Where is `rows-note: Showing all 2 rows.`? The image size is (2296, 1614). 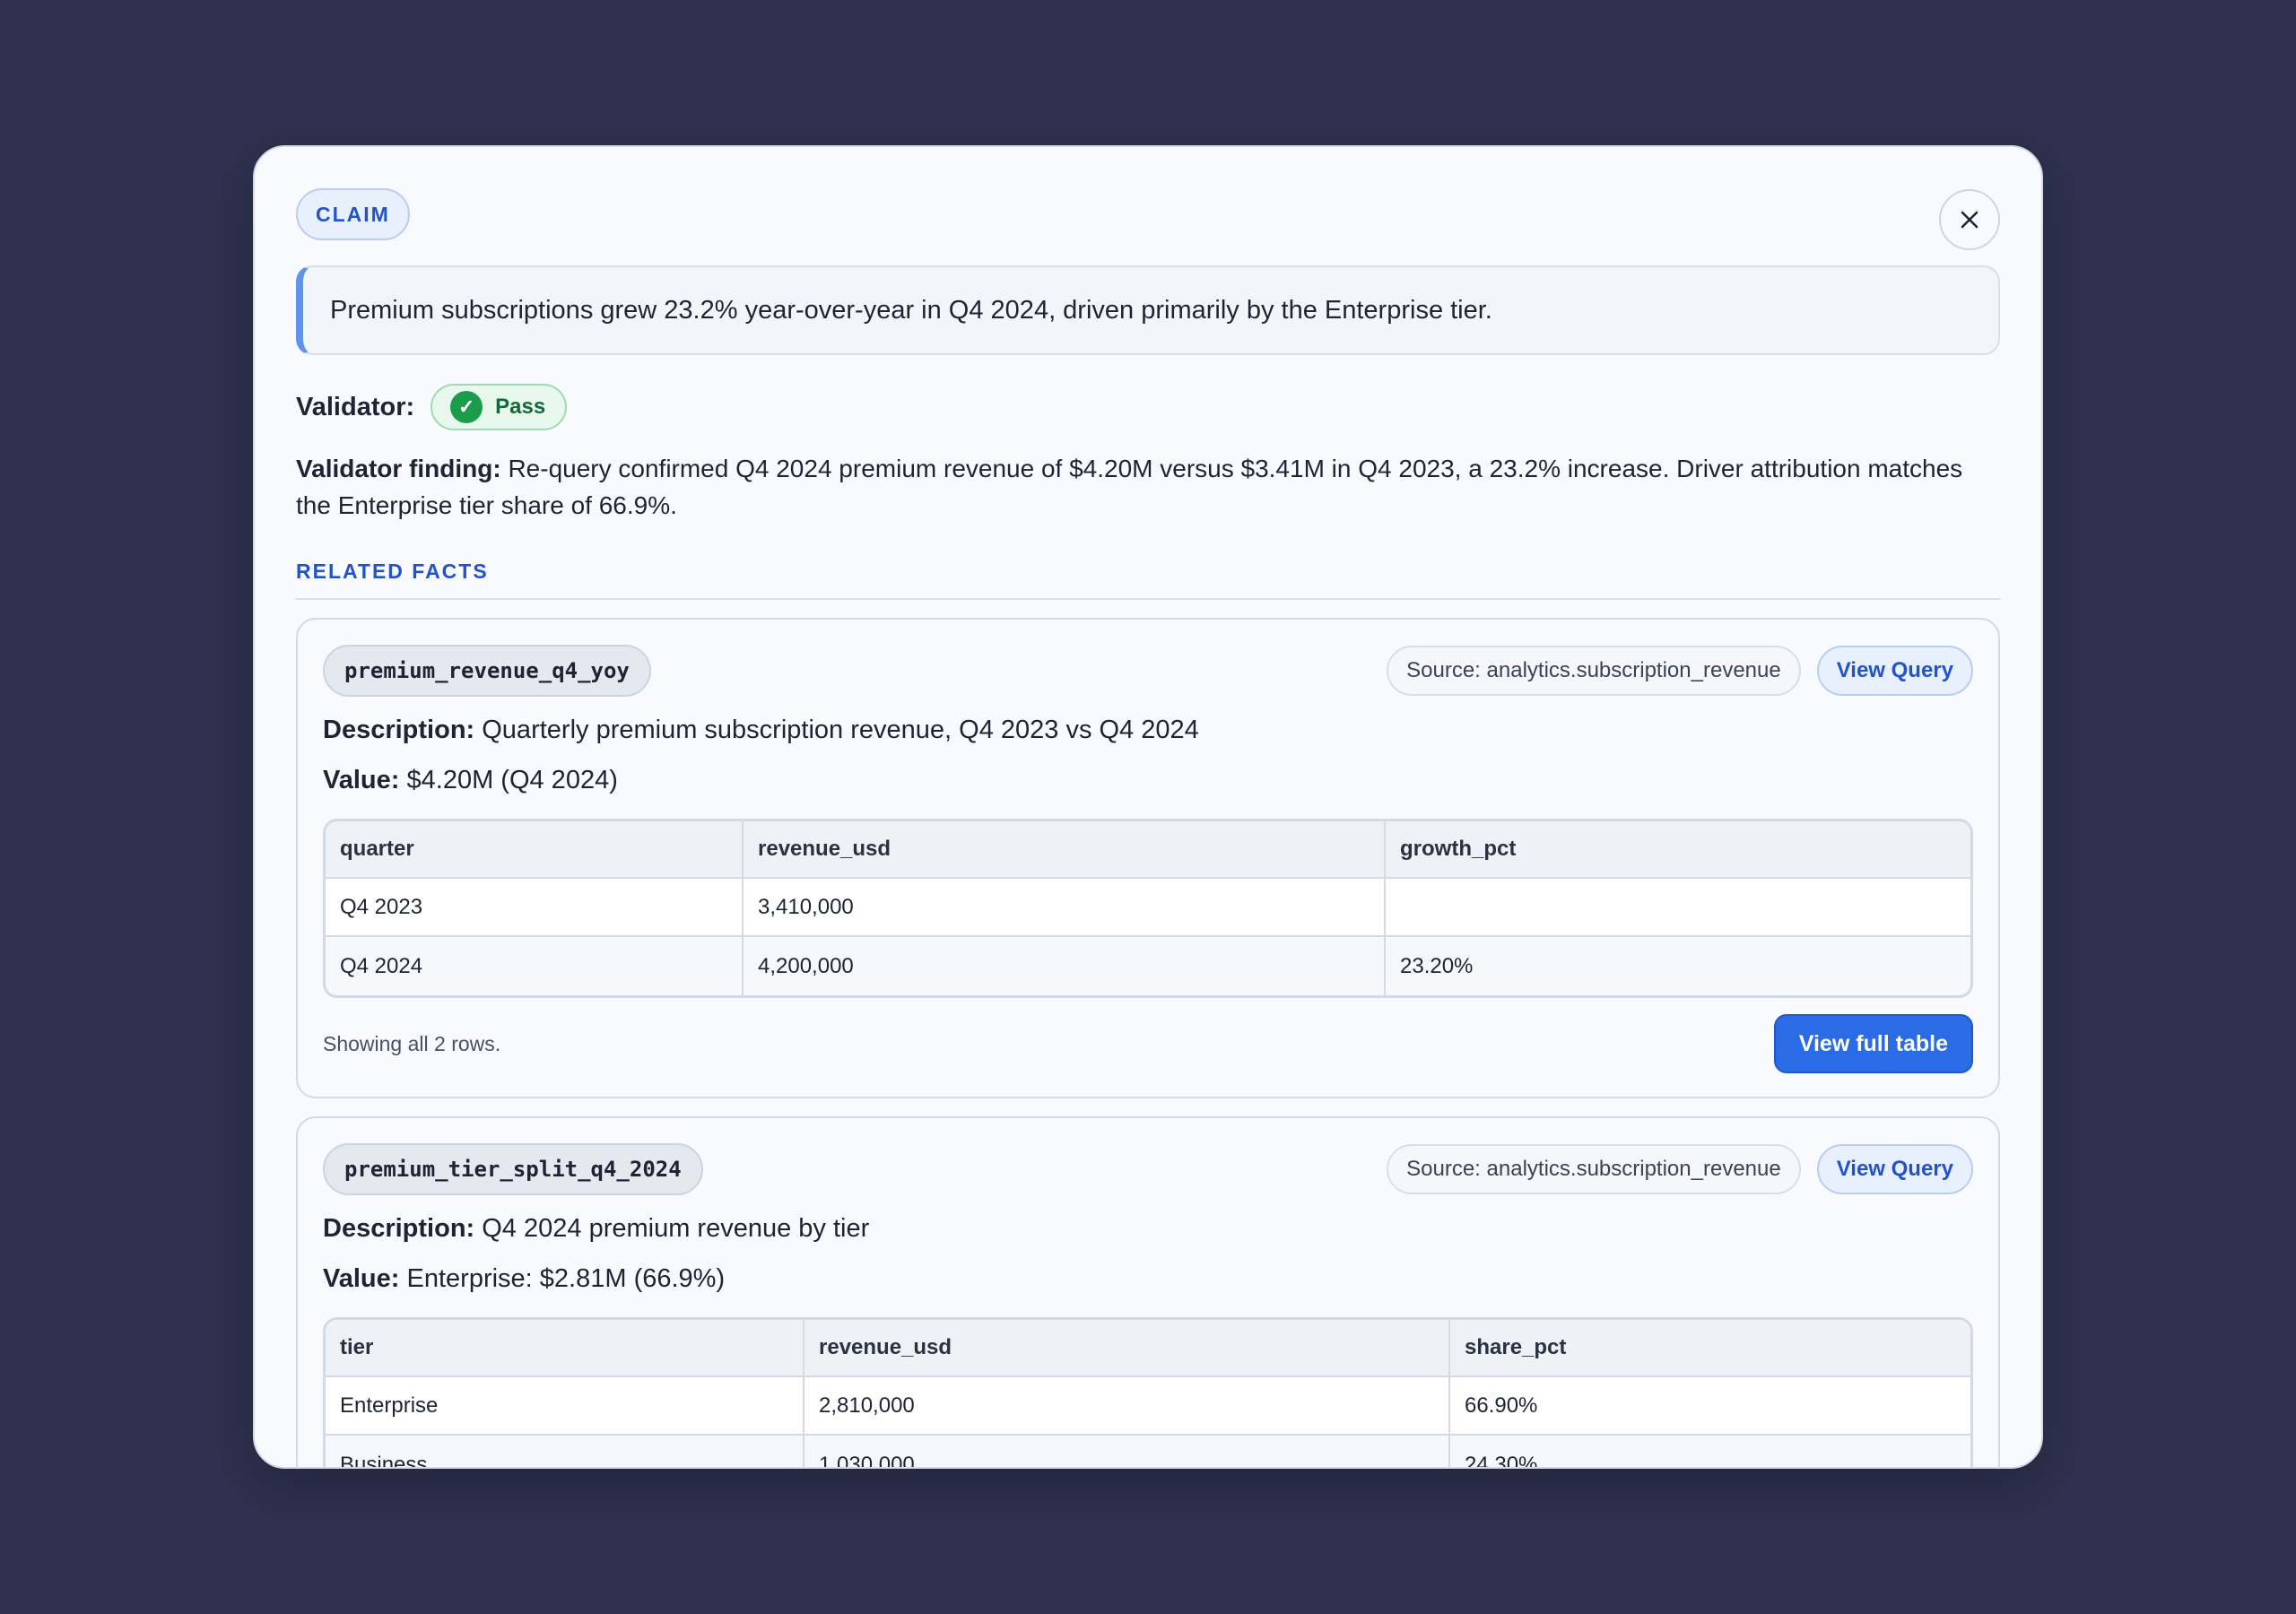 rows-note: Showing all 2 rows. is located at coordinates (412, 1043).